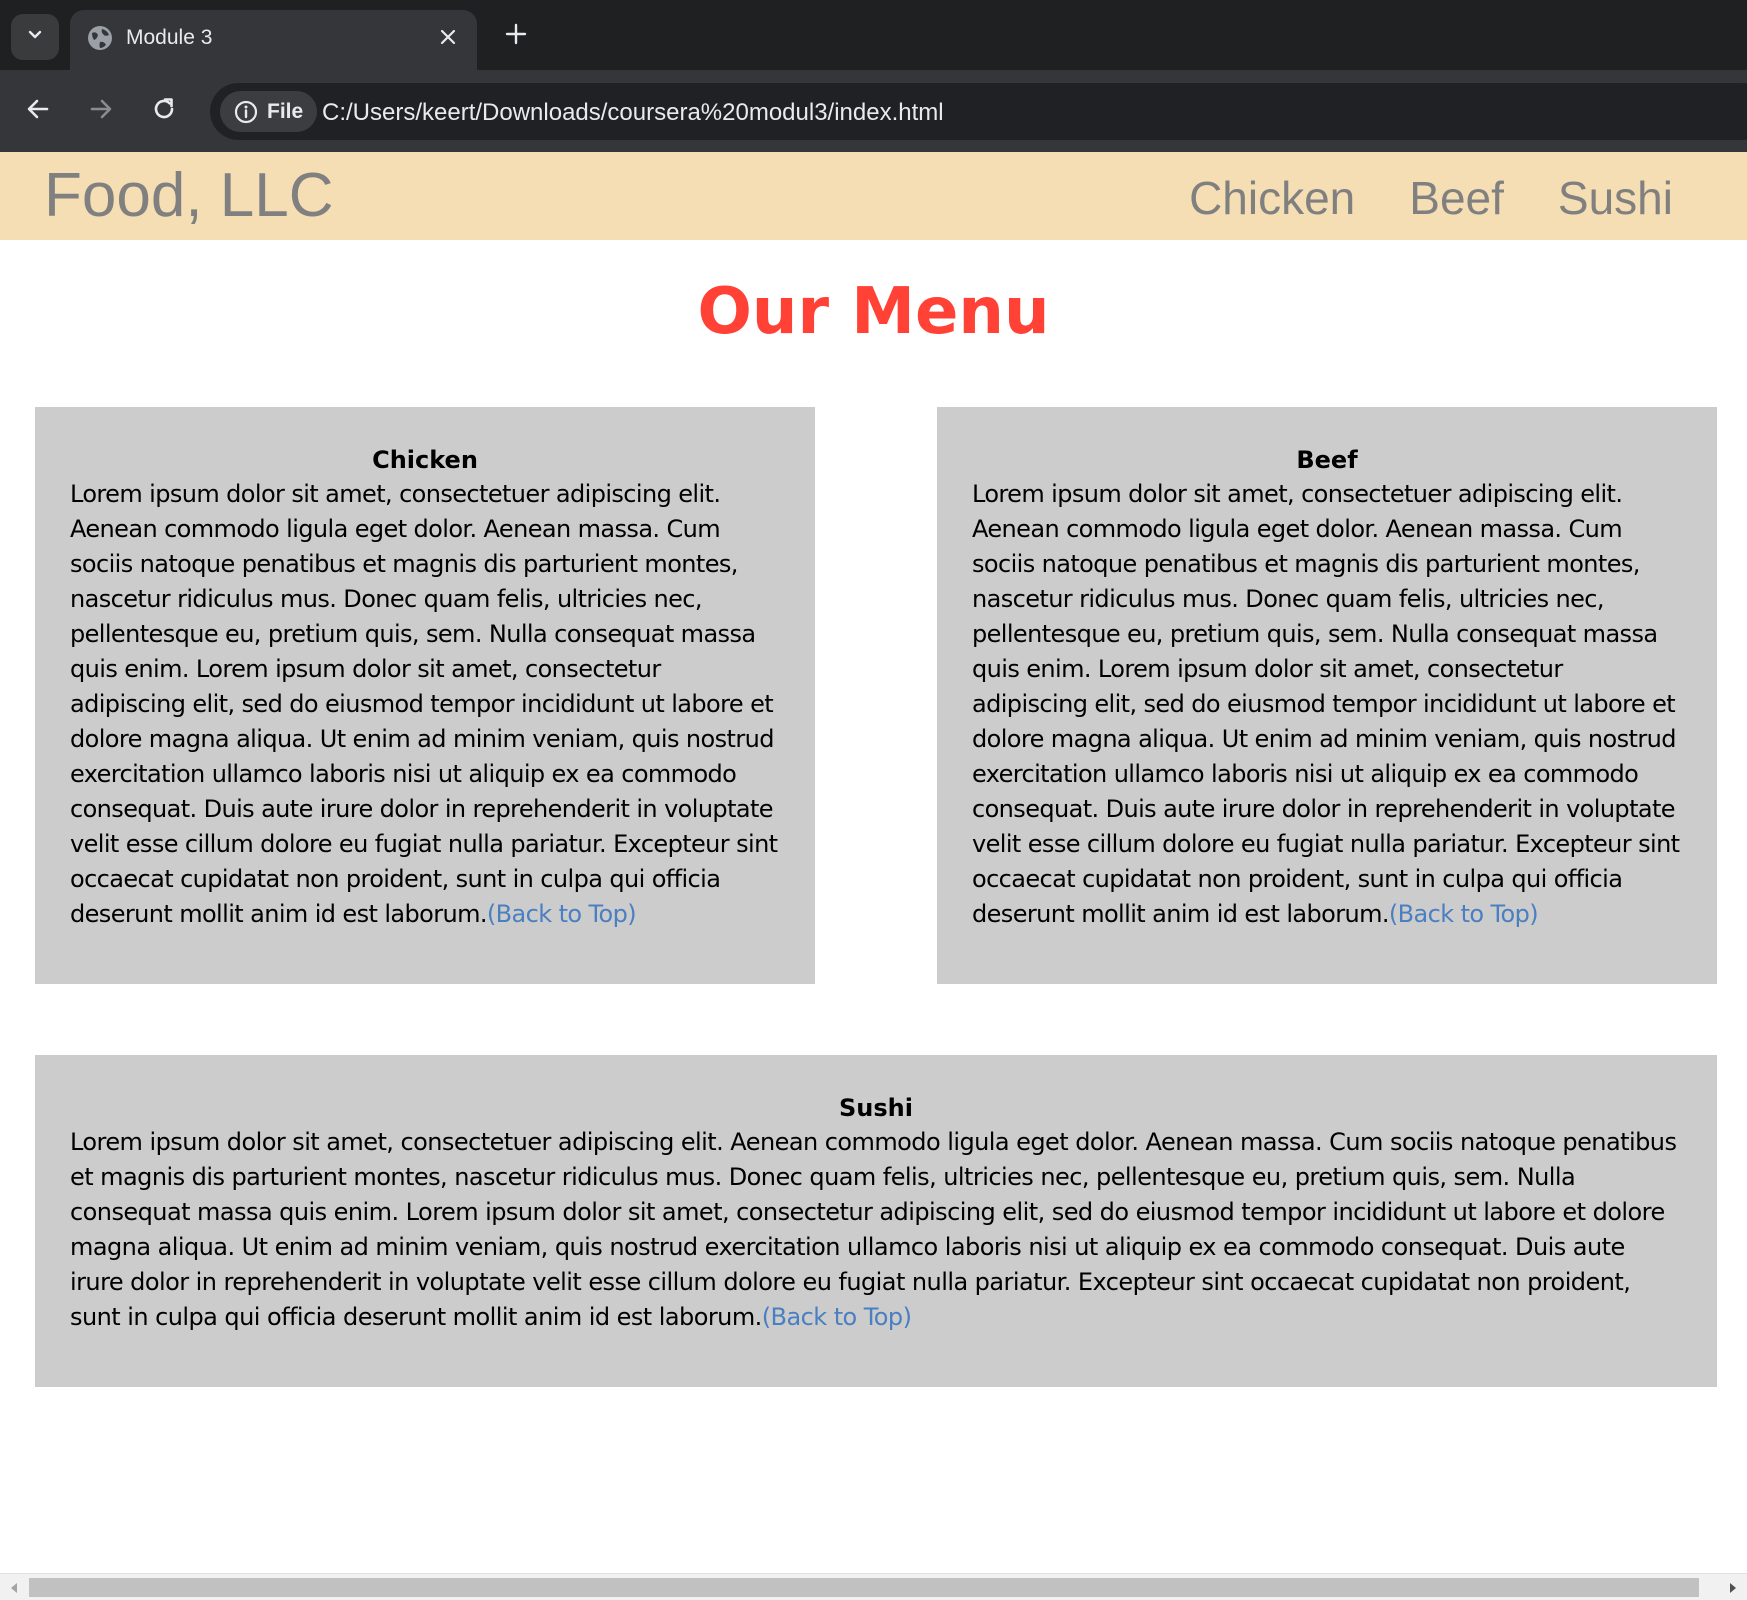 Image resolution: width=1747 pixels, height=1600 pixels. I want to click on site-header: Food, LLC Chicken Beef Sushi, so click(873, 196).